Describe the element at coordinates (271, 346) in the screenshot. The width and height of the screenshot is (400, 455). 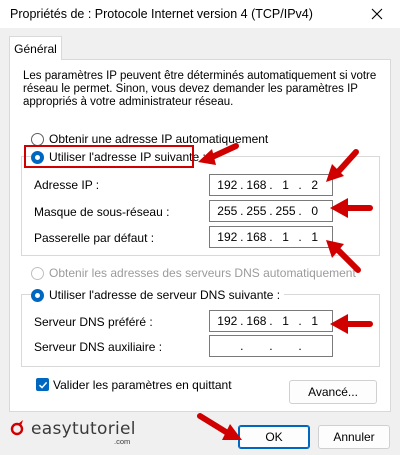
I see `alternate-dns-input: . . .` at that location.